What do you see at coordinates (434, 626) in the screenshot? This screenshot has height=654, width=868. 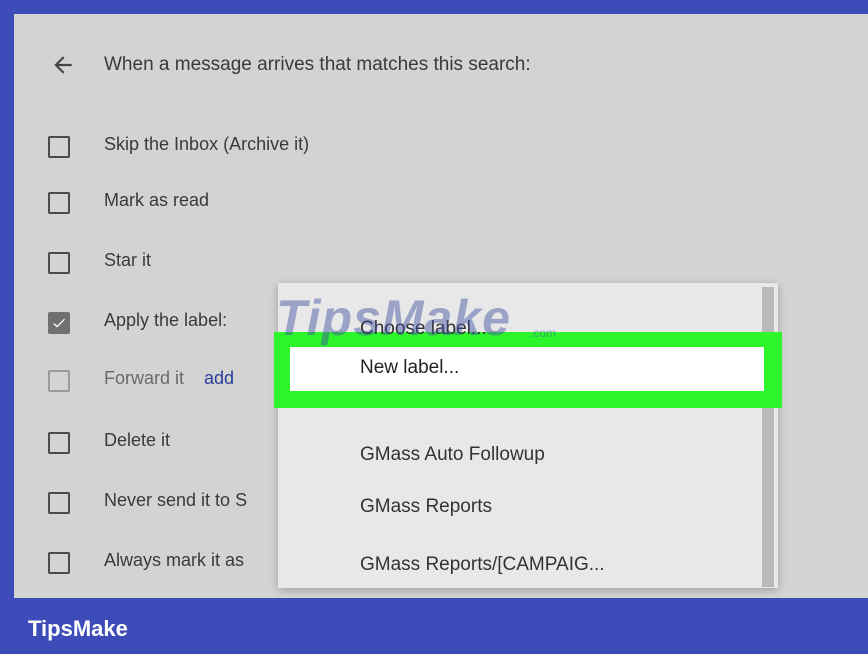 I see `brand-footer` at bounding box center [434, 626].